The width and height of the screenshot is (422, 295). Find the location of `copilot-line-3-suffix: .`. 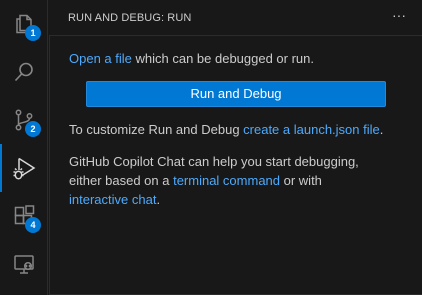

copilot-line-3-suffix: . is located at coordinates (158, 199).